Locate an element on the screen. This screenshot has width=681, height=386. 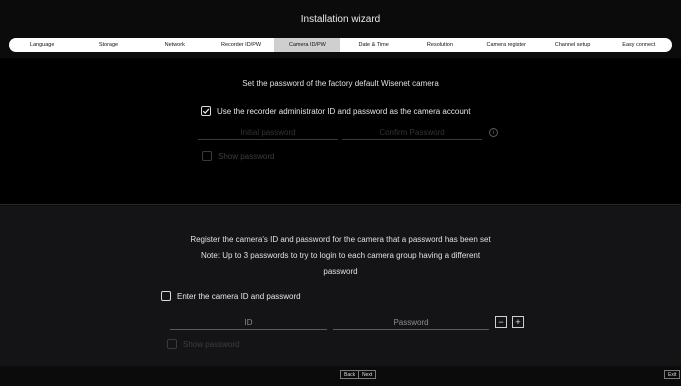
step-camera-register: Camera register is located at coordinates (506, 45).